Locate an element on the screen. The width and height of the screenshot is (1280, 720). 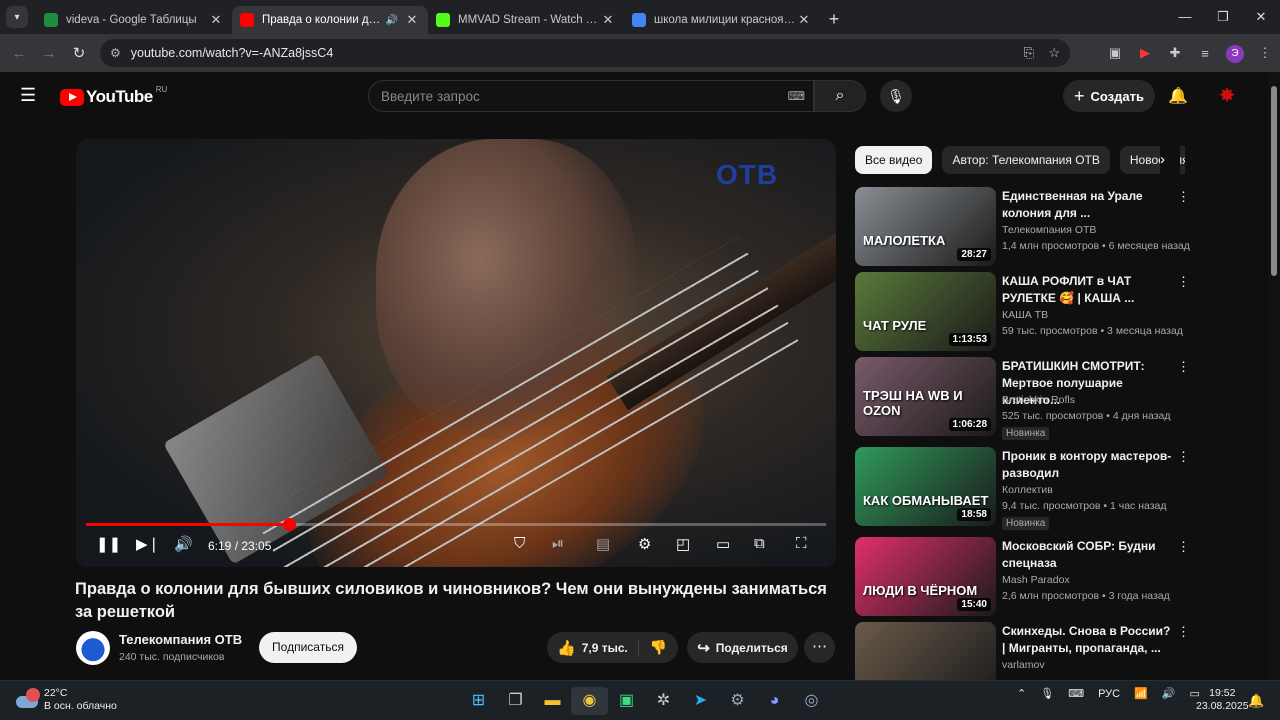
tray-overflow-icon: ⌃ is located at coordinates (1021, 693).